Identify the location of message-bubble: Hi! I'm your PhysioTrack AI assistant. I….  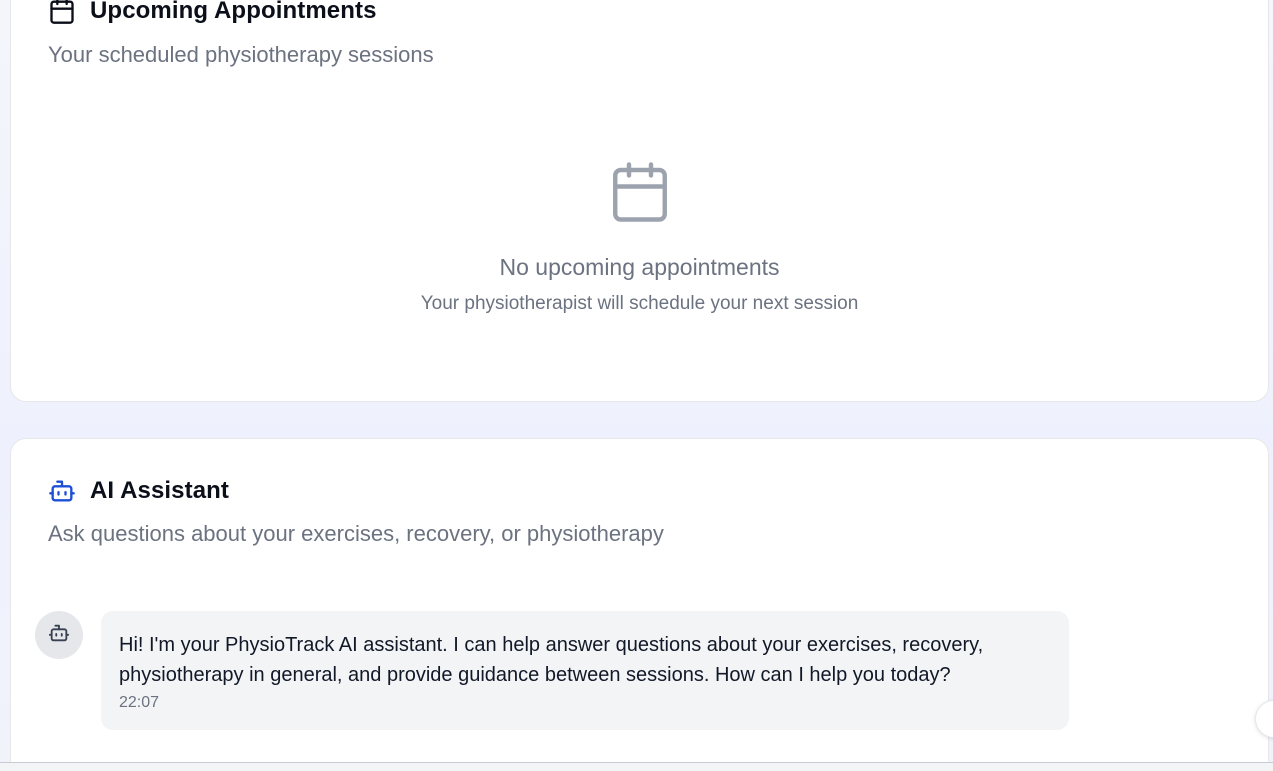
(585, 670).